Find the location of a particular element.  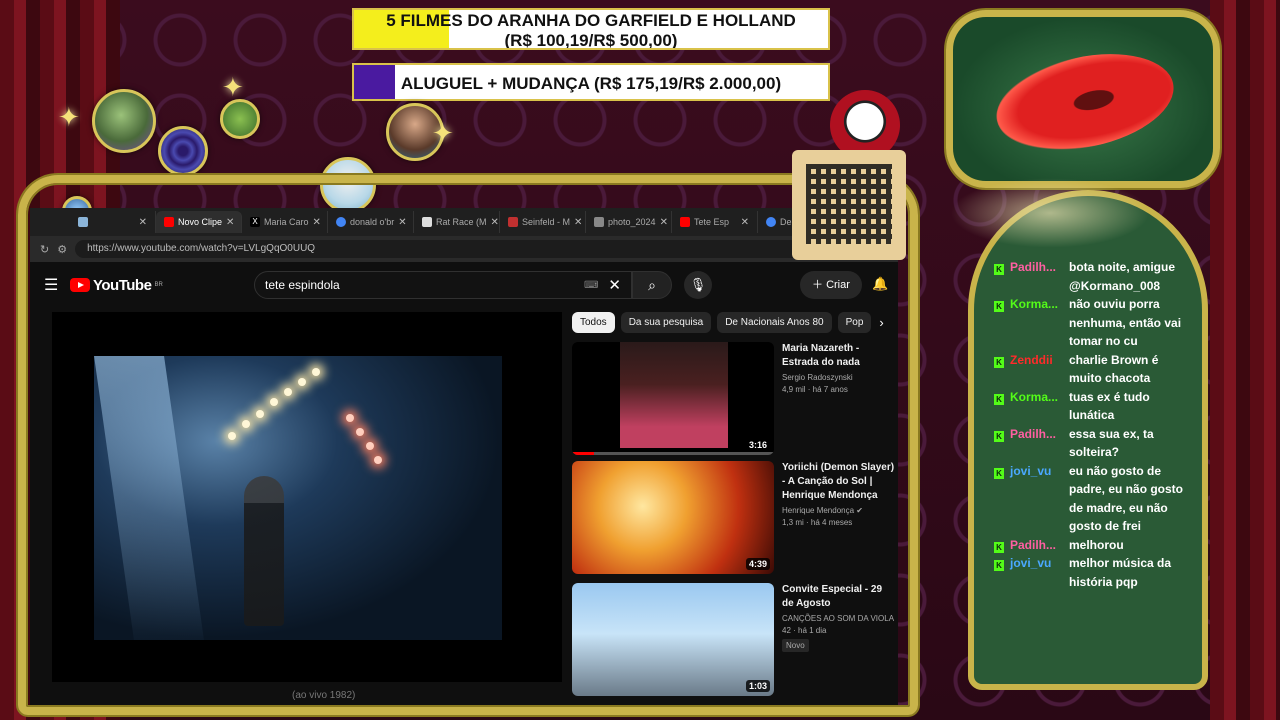

red-eye-graphic is located at coordinates (1085, 102).